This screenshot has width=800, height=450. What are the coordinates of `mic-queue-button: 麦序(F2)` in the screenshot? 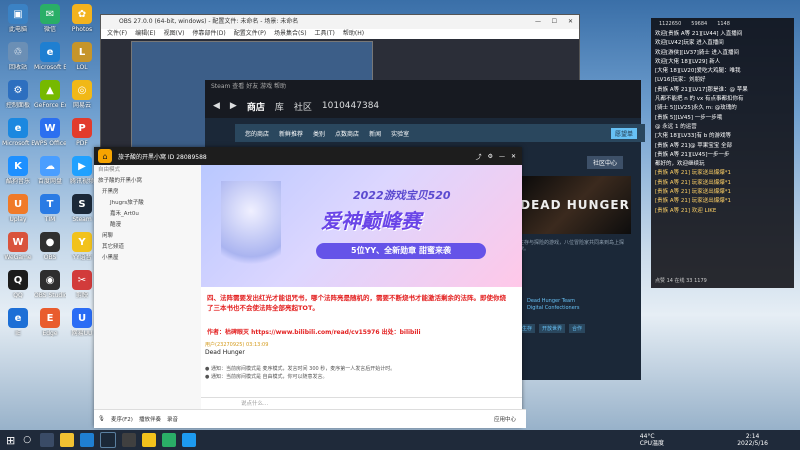 It's located at (122, 419).